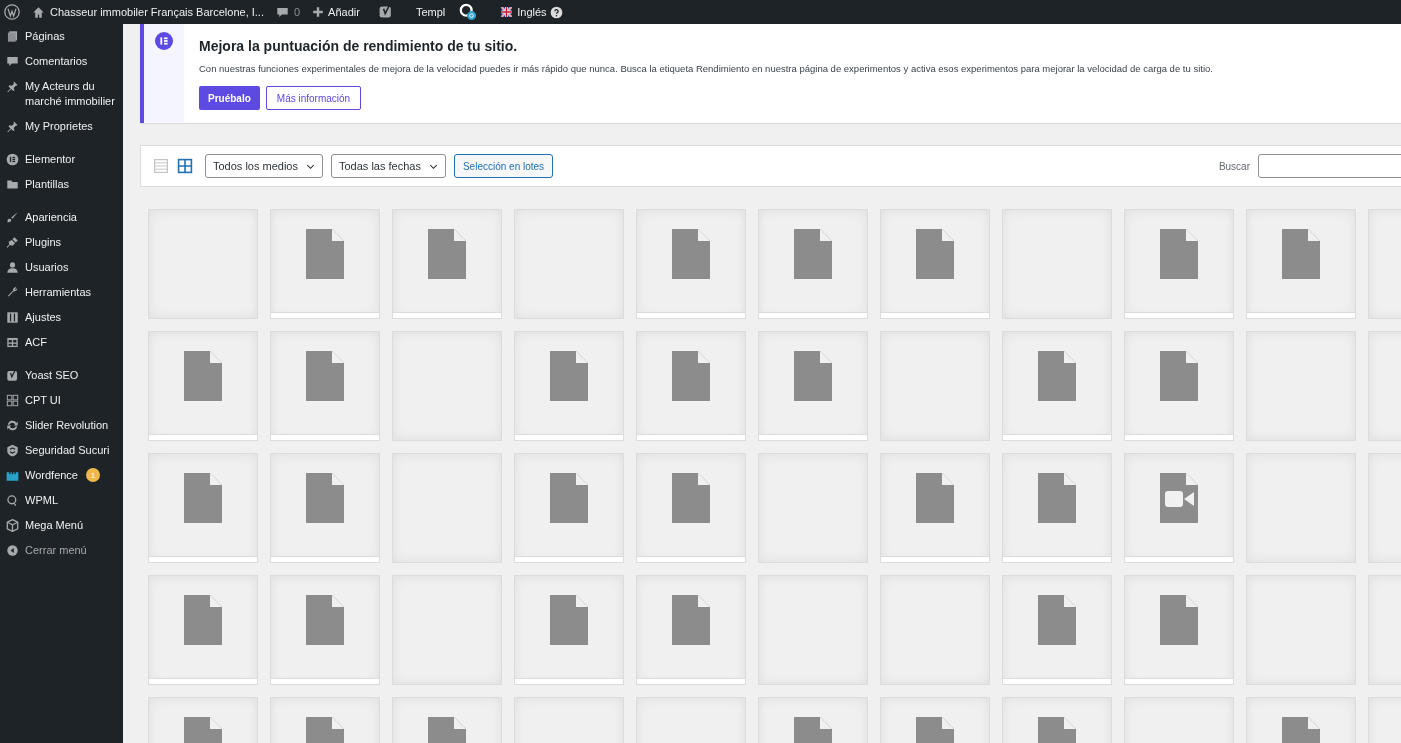 The height and width of the screenshot is (743, 1401). I want to click on search-label: Buscar, so click(1234, 166).